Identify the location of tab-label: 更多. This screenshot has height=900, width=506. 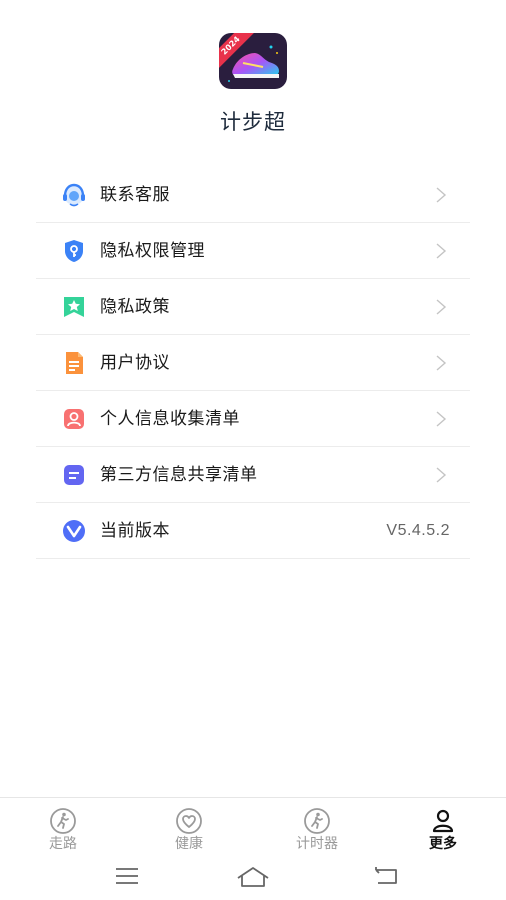
(443, 844).